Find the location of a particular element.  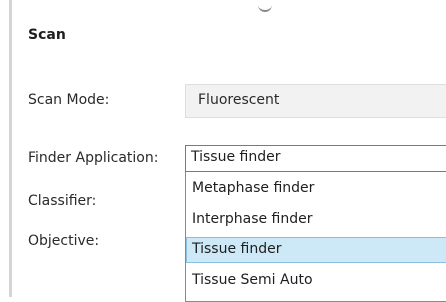

dropdown-option-interphase-finder: Interphase finder is located at coordinates (316, 220).